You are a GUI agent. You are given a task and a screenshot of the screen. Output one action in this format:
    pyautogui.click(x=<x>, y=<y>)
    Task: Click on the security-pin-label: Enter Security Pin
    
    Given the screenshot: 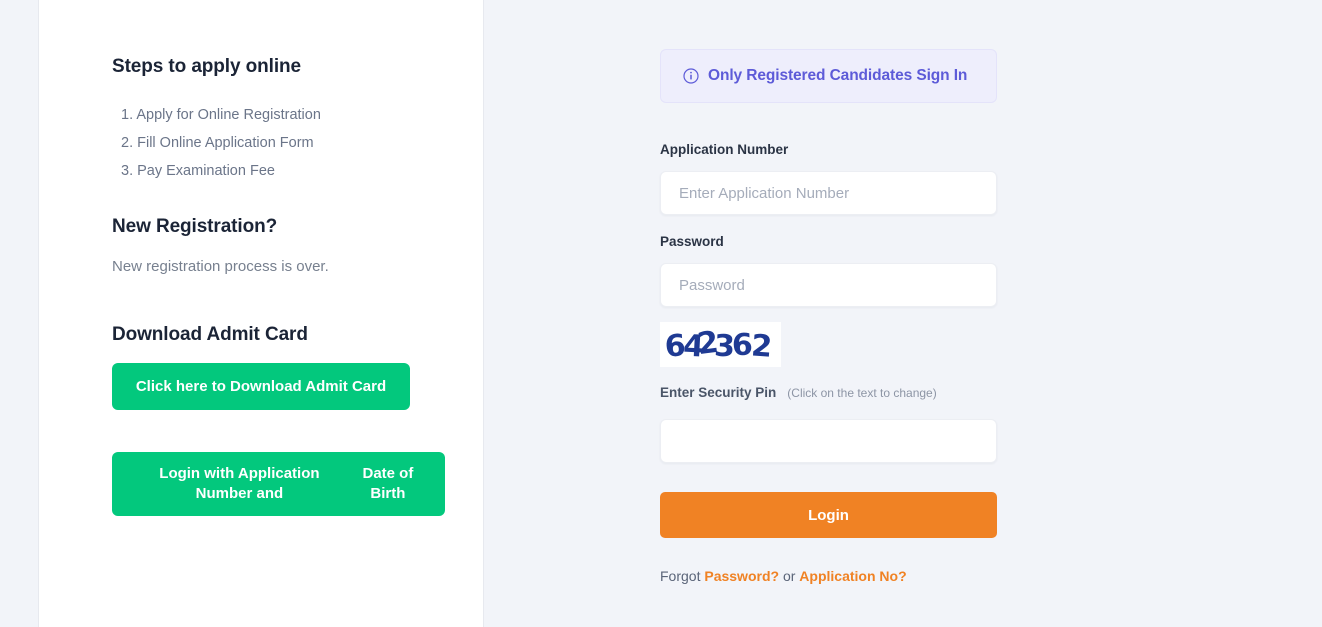 What is the action you would take?
    pyautogui.click(x=718, y=392)
    